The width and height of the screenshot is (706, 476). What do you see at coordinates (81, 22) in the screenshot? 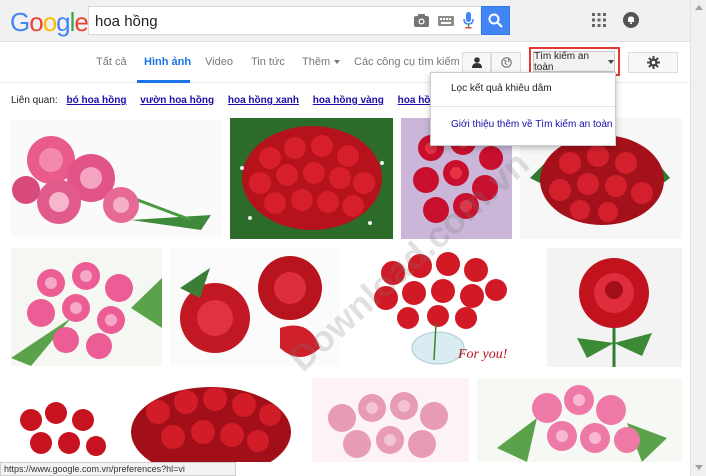
I see `logo-letter: e` at bounding box center [81, 22].